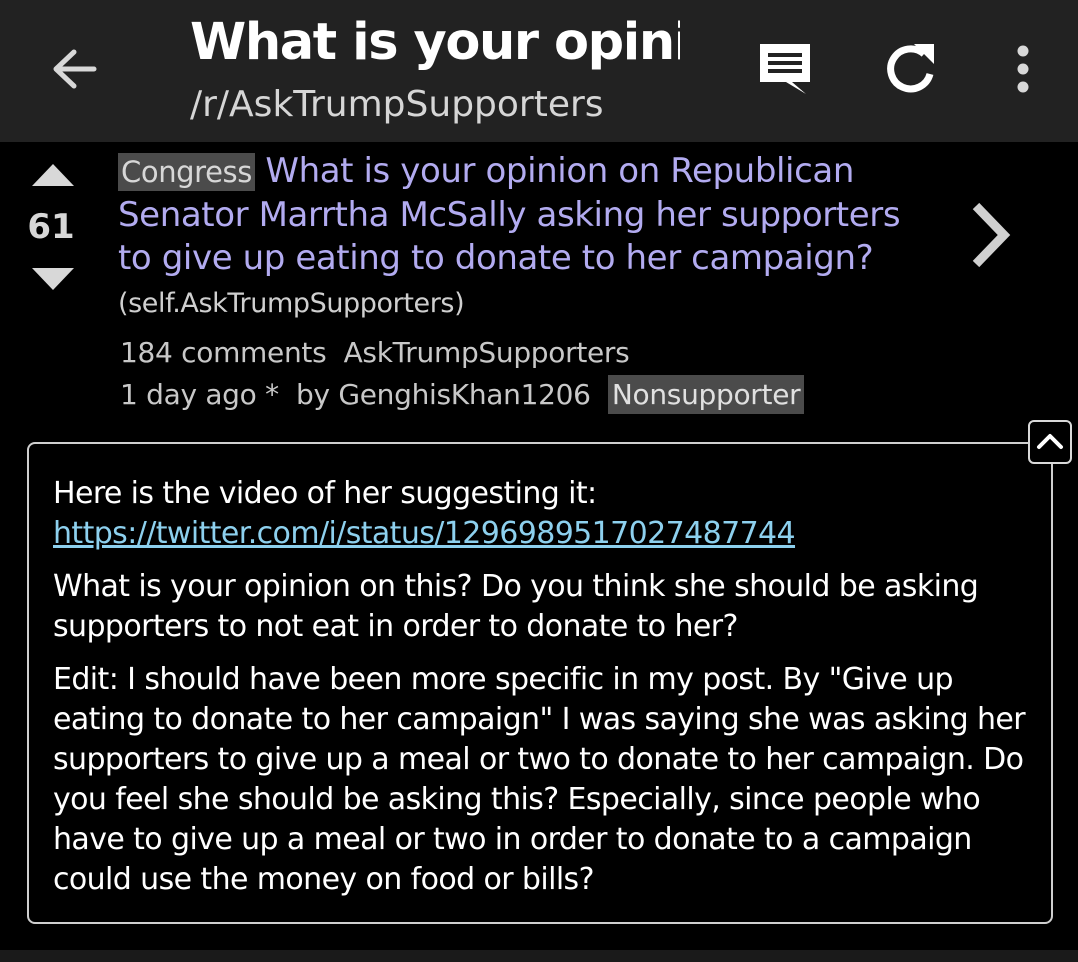 This screenshot has width=1078, height=962. What do you see at coordinates (51, 227) in the screenshot?
I see `post-score: 61` at bounding box center [51, 227].